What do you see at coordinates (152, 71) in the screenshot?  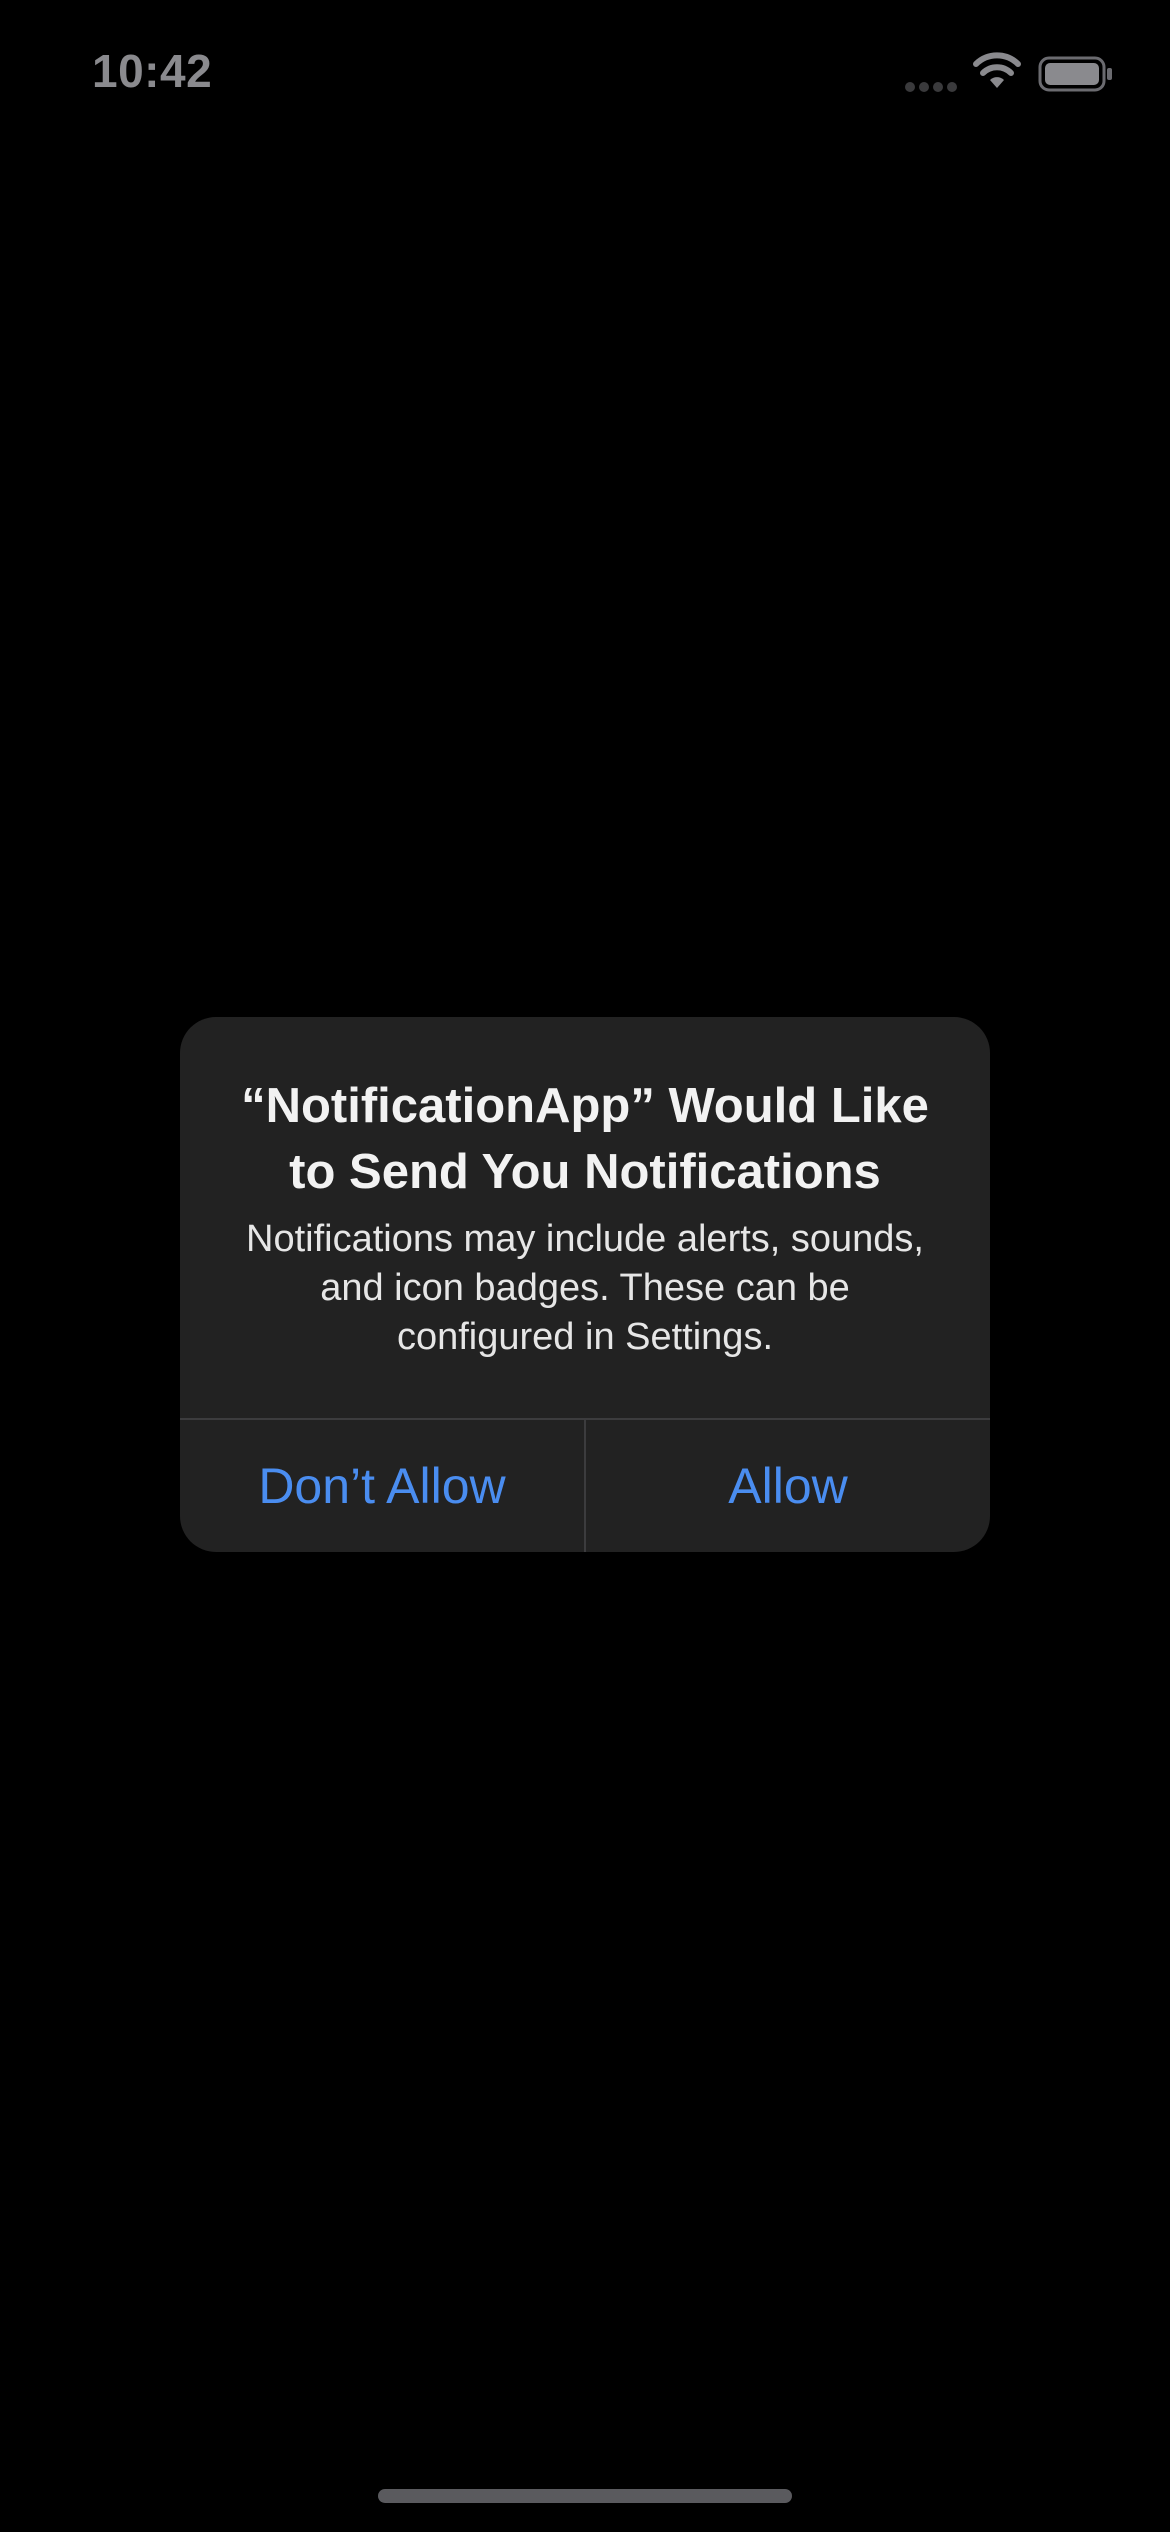 I see `status-time: 10:42` at bounding box center [152, 71].